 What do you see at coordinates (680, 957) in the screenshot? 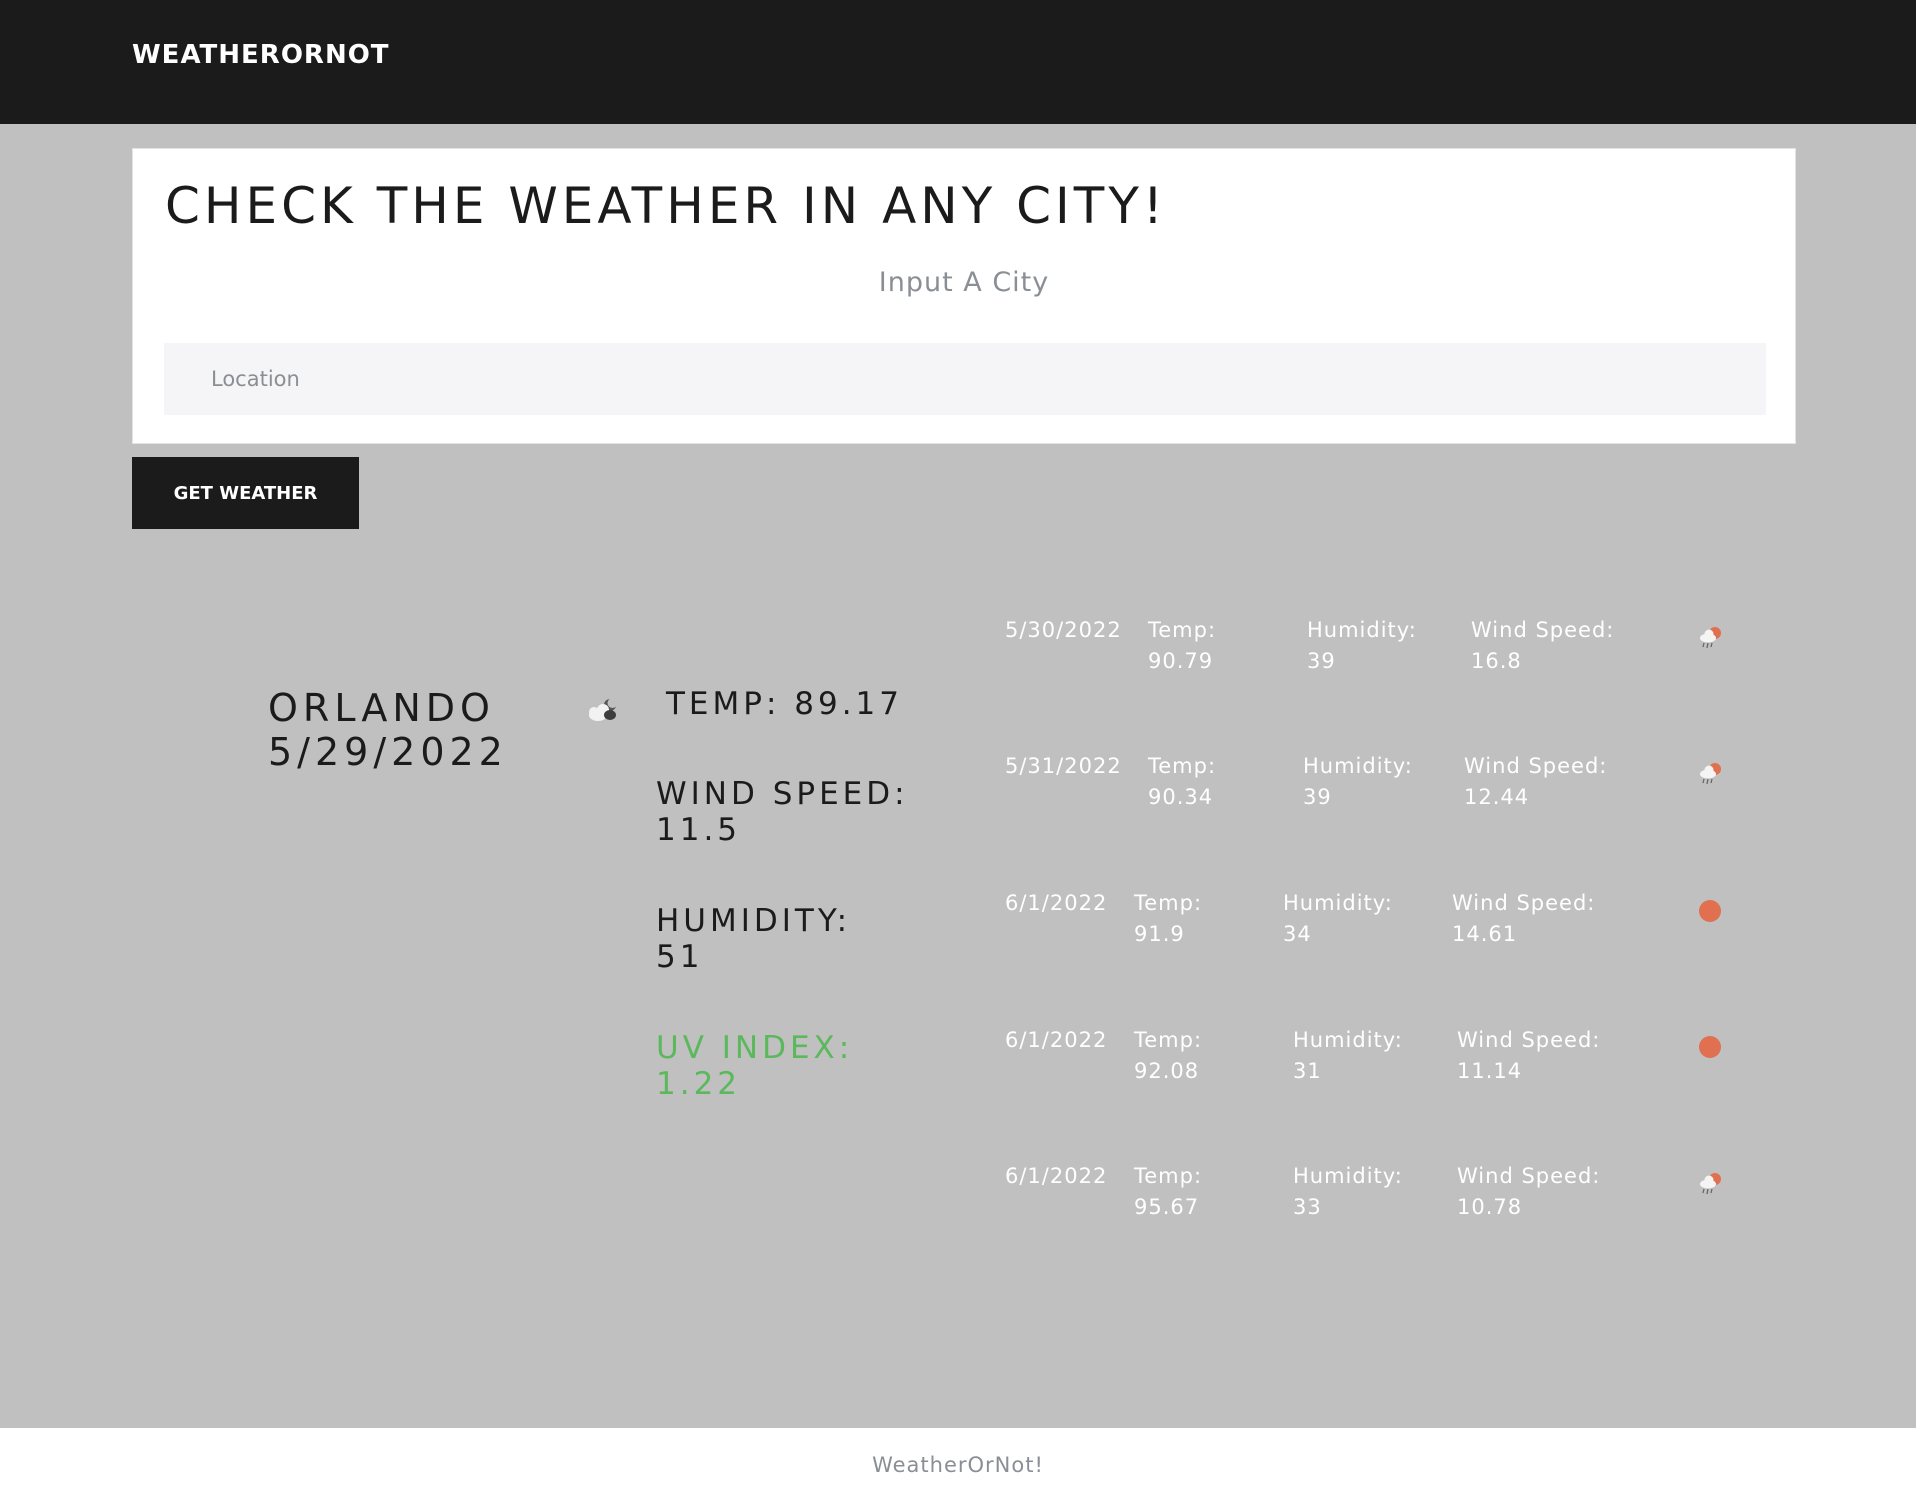
I see `current-humidity-value: 51` at bounding box center [680, 957].